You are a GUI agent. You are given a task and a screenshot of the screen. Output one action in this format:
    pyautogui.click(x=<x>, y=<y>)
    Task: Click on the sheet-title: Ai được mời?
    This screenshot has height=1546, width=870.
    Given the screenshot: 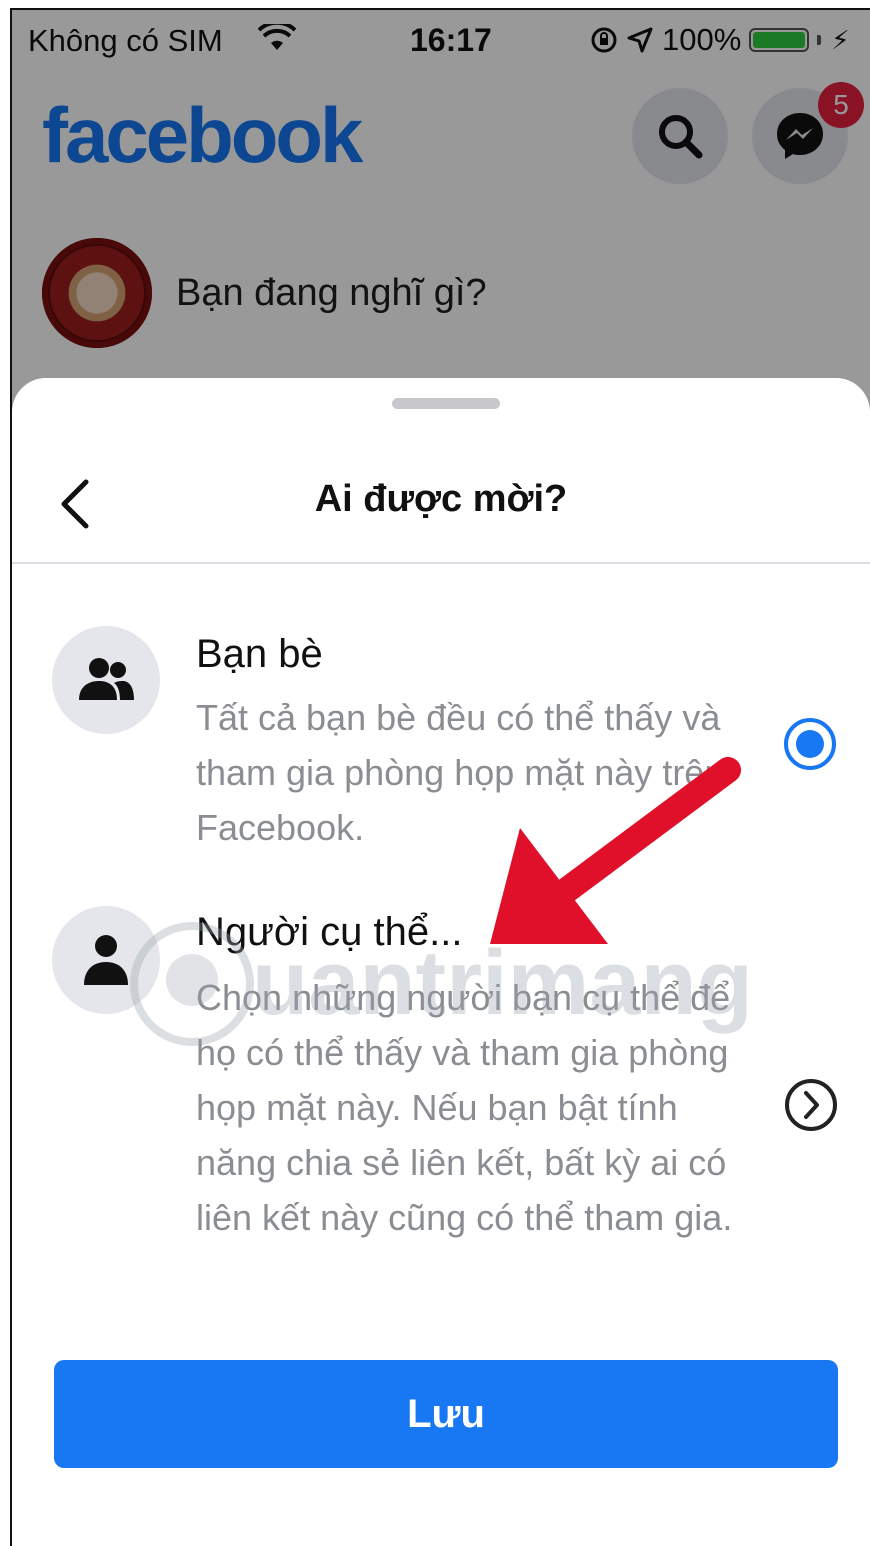 What is the action you would take?
    pyautogui.click(x=441, y=499)
    